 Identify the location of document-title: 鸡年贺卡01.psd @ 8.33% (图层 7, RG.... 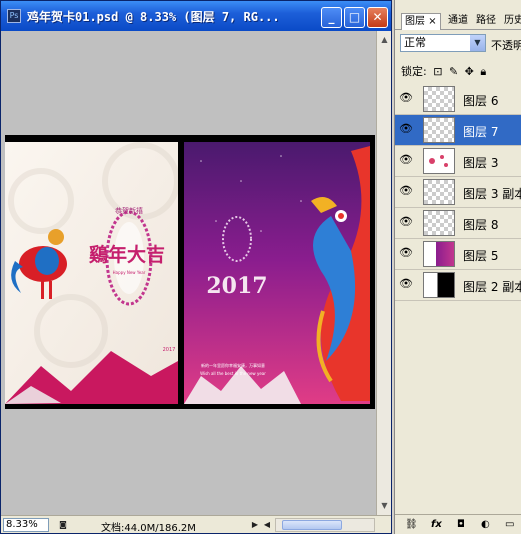
(153, 17).